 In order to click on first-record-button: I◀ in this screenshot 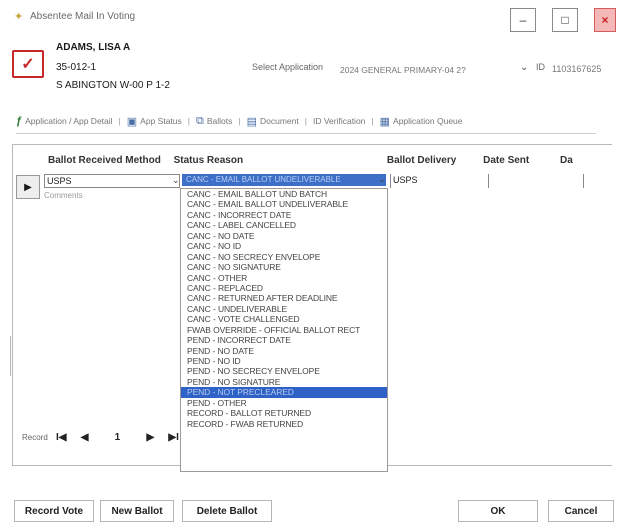, I will do `click(61, 437)`.